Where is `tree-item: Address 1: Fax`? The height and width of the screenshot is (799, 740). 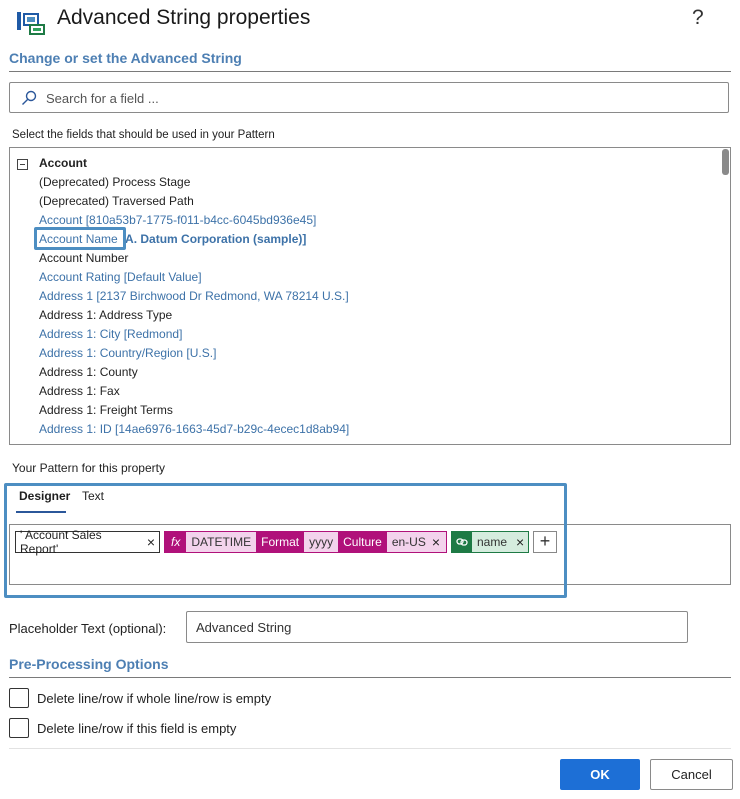
tree-item: Address 1: Fax is located at coordinates (79, 391).